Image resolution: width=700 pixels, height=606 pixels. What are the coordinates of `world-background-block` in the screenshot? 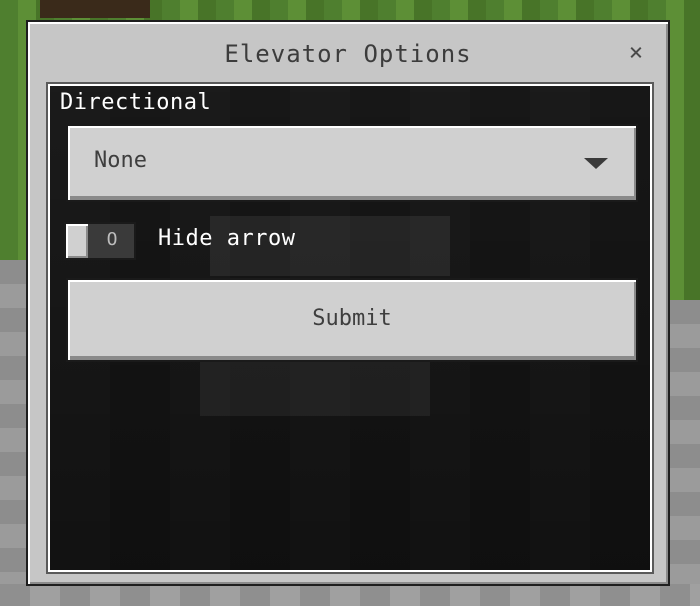 It's located at (95, 9).